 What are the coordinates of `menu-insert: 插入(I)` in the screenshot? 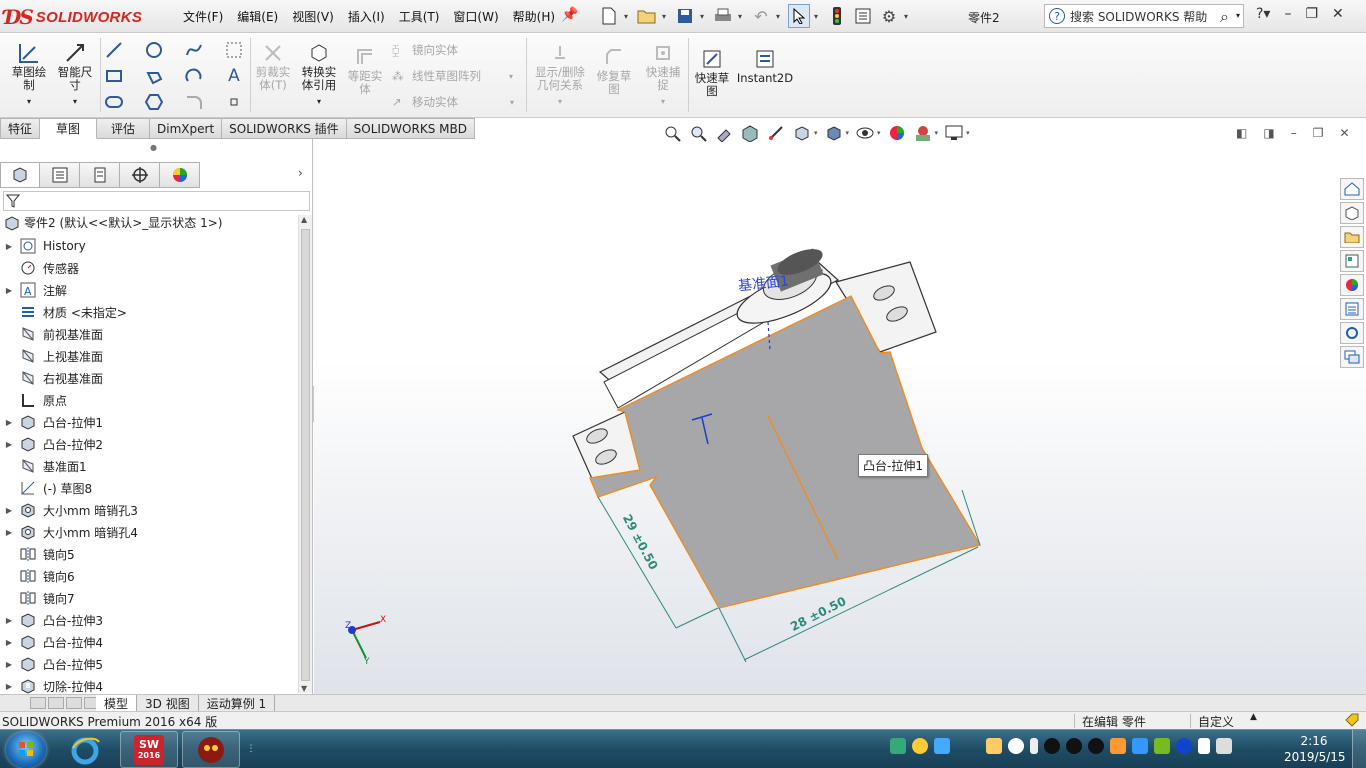 It's located at (366, 16).